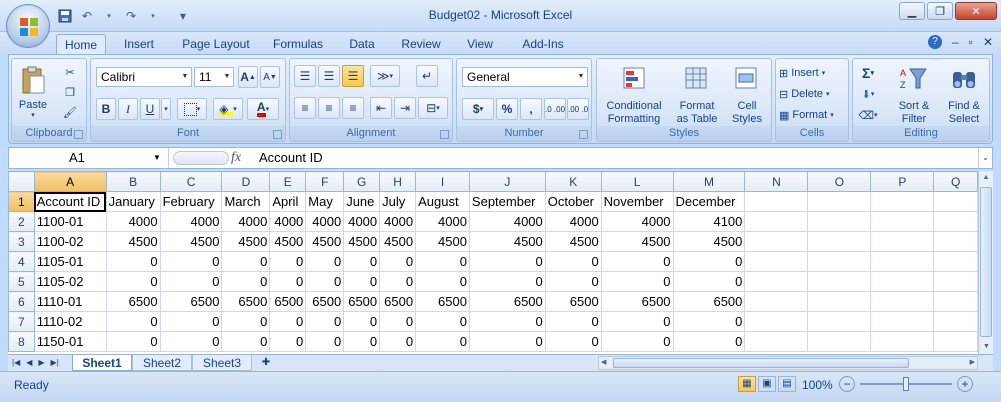 Image resolution: width=1001 pixels, height=402 pixels. What do you see at coordinates (191, 341) in the screenshot?
I see `cell-c8: 0` at bounding box center [191, 341].